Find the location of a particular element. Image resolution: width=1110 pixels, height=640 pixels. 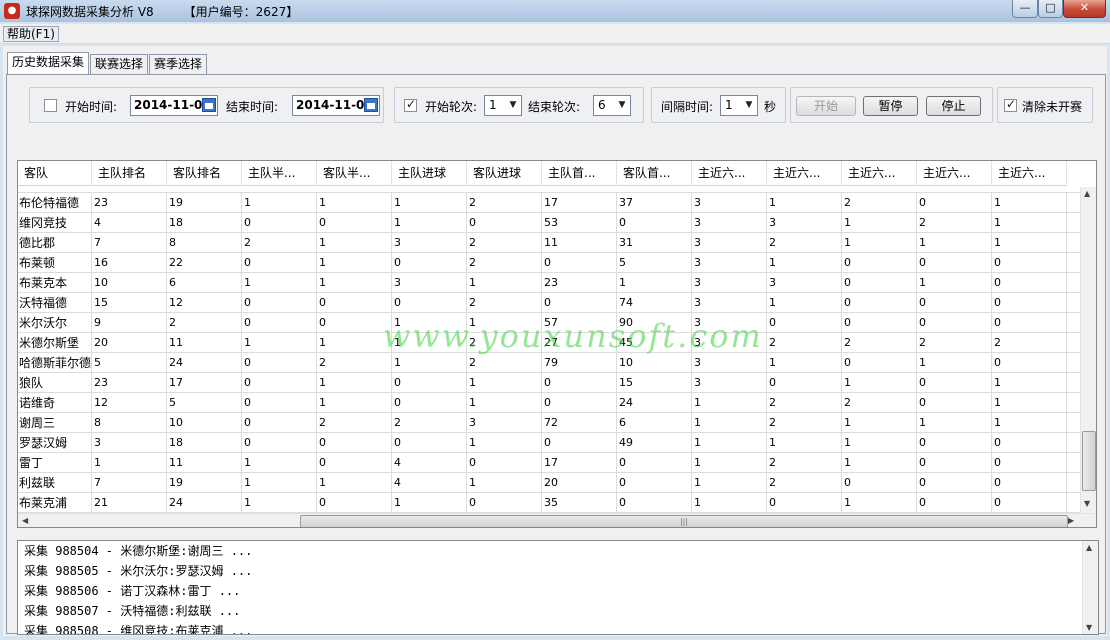

column-header: 客队 is located at coordinates (55, 173).